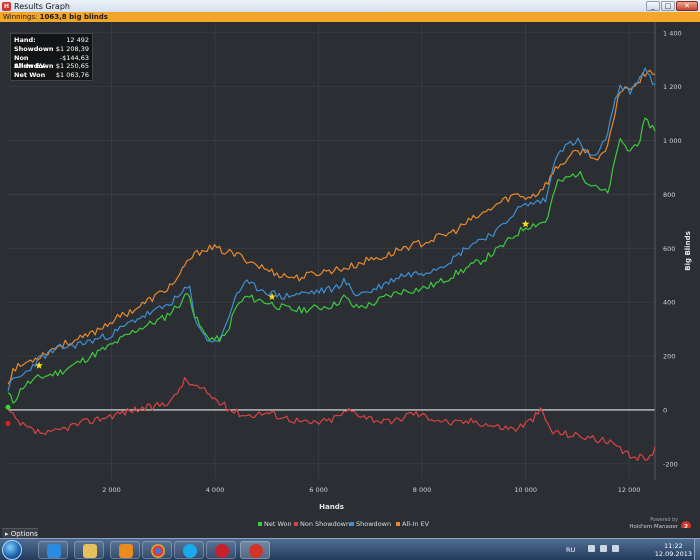 This screenshot has width=700, height=560. I want to click on stat-value: $1 250,65, so click(72, 66).